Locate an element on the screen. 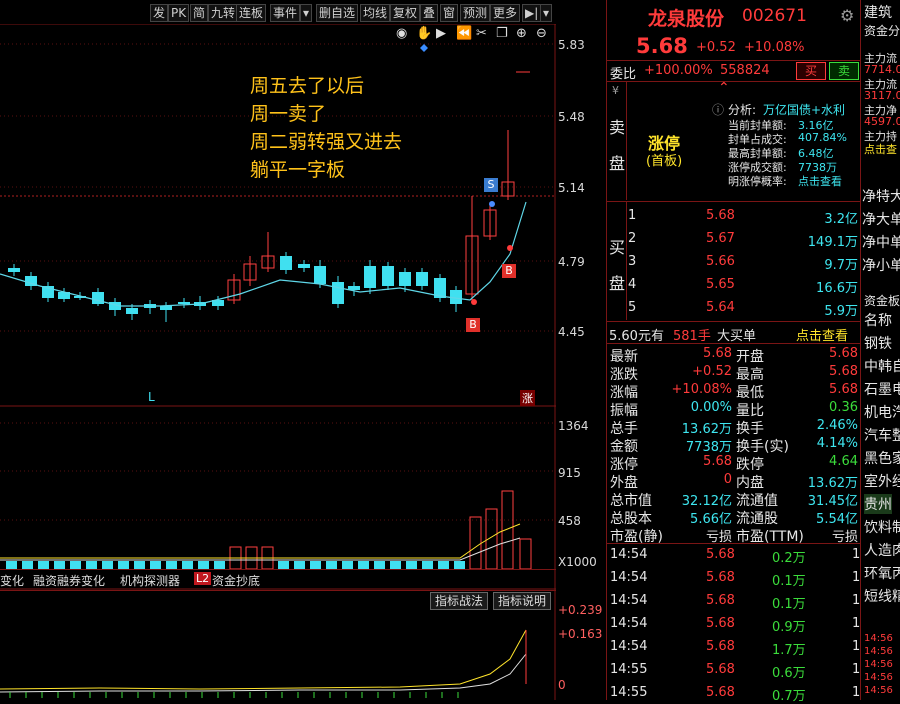  toolbar-fuquan-button: 复权 is located at coordinates (405, 13).